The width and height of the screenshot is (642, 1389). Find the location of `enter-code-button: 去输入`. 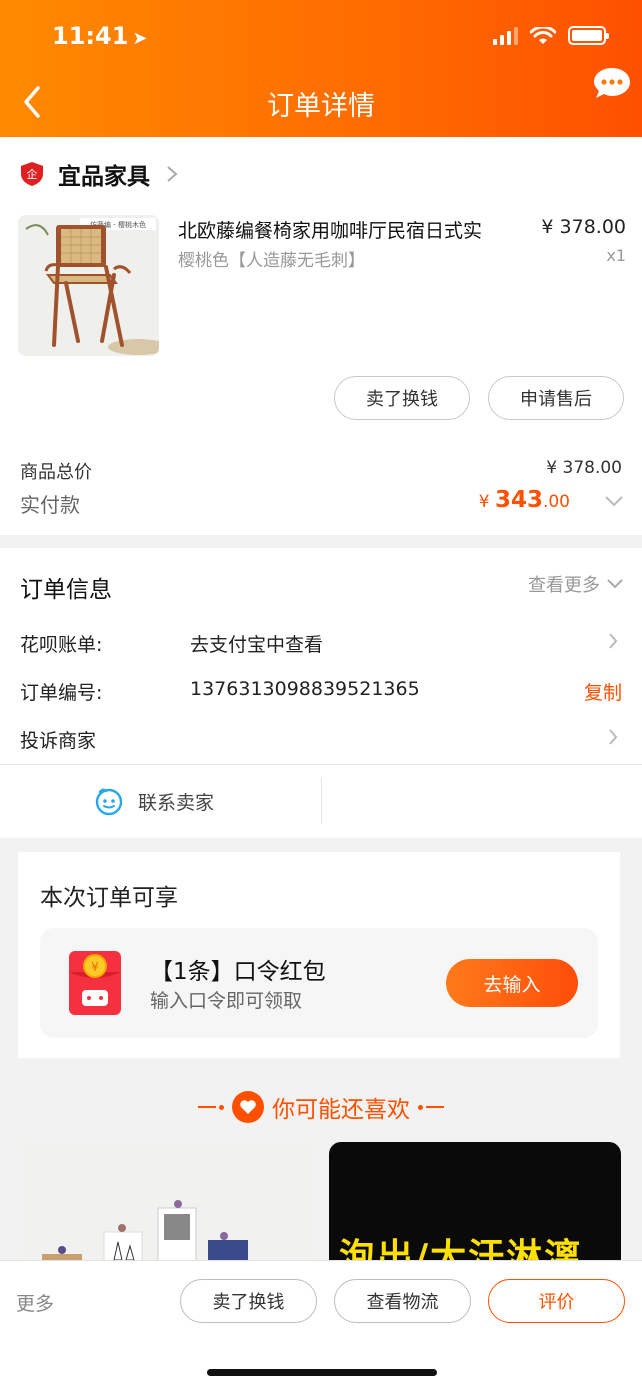

enter-code-button: 去输入 is located at coordinates (512, 983).